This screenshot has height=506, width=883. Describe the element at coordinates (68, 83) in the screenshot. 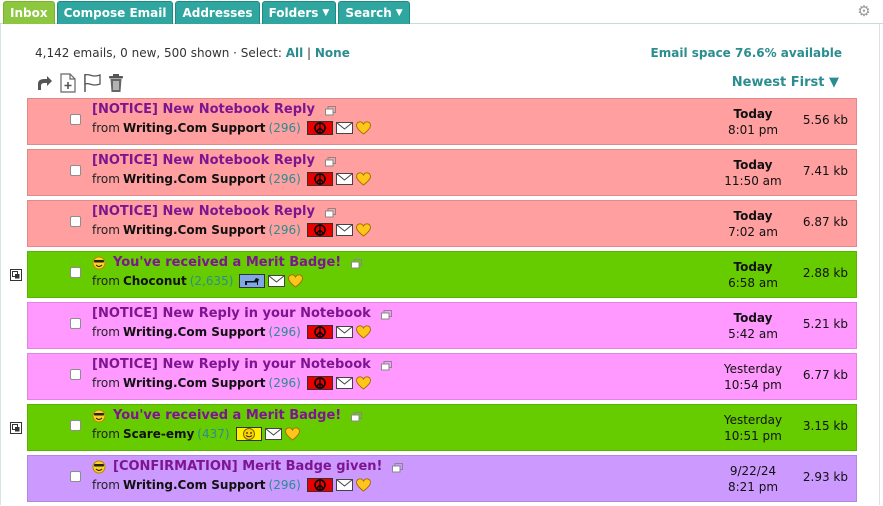

I see `add-to-folder-icon` at that location.